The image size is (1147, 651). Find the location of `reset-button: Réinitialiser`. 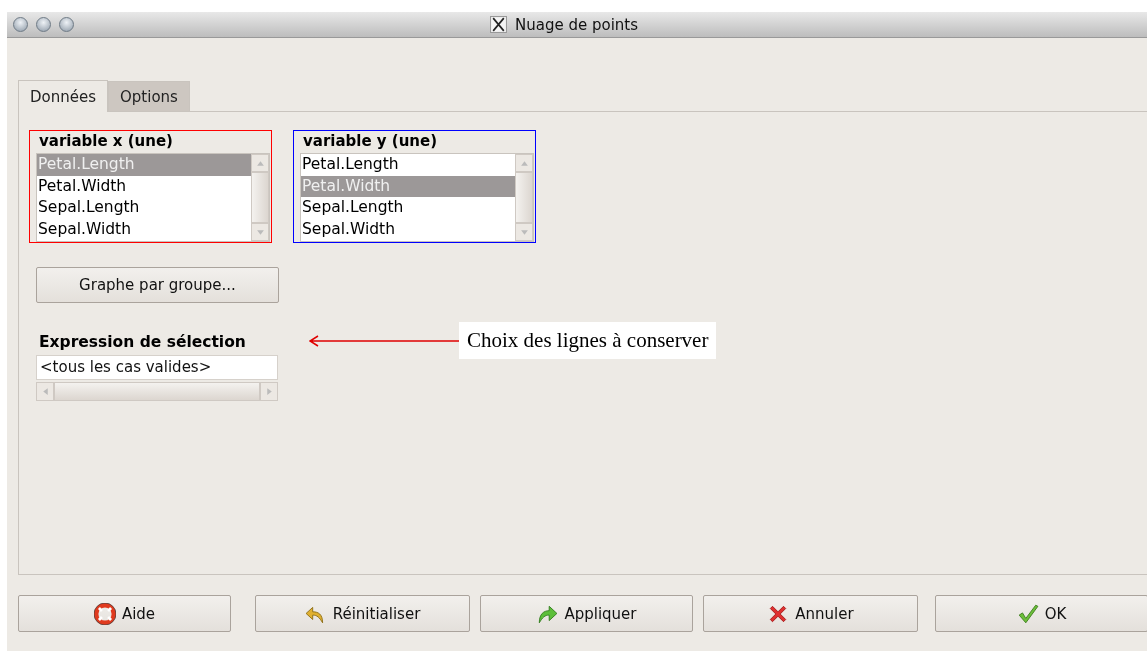

reset-button: Réinitialiser is located at coordinates (362, 613).